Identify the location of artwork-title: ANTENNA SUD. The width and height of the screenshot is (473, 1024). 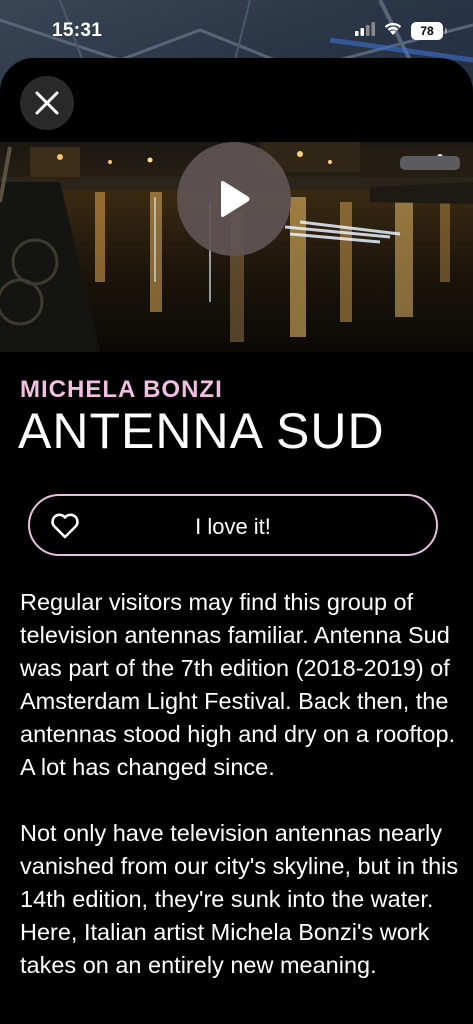
(201, 431).